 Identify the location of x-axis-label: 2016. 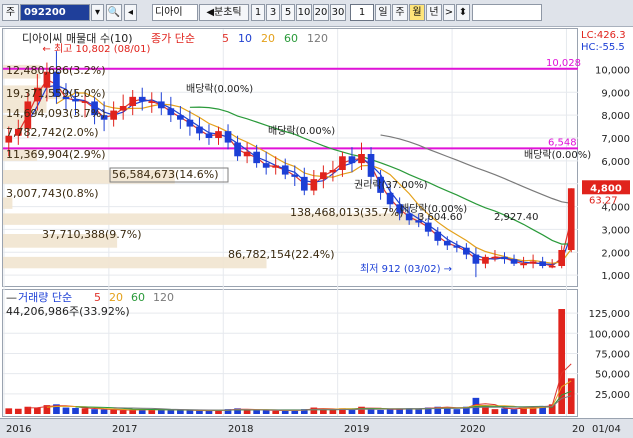
(18, 429).